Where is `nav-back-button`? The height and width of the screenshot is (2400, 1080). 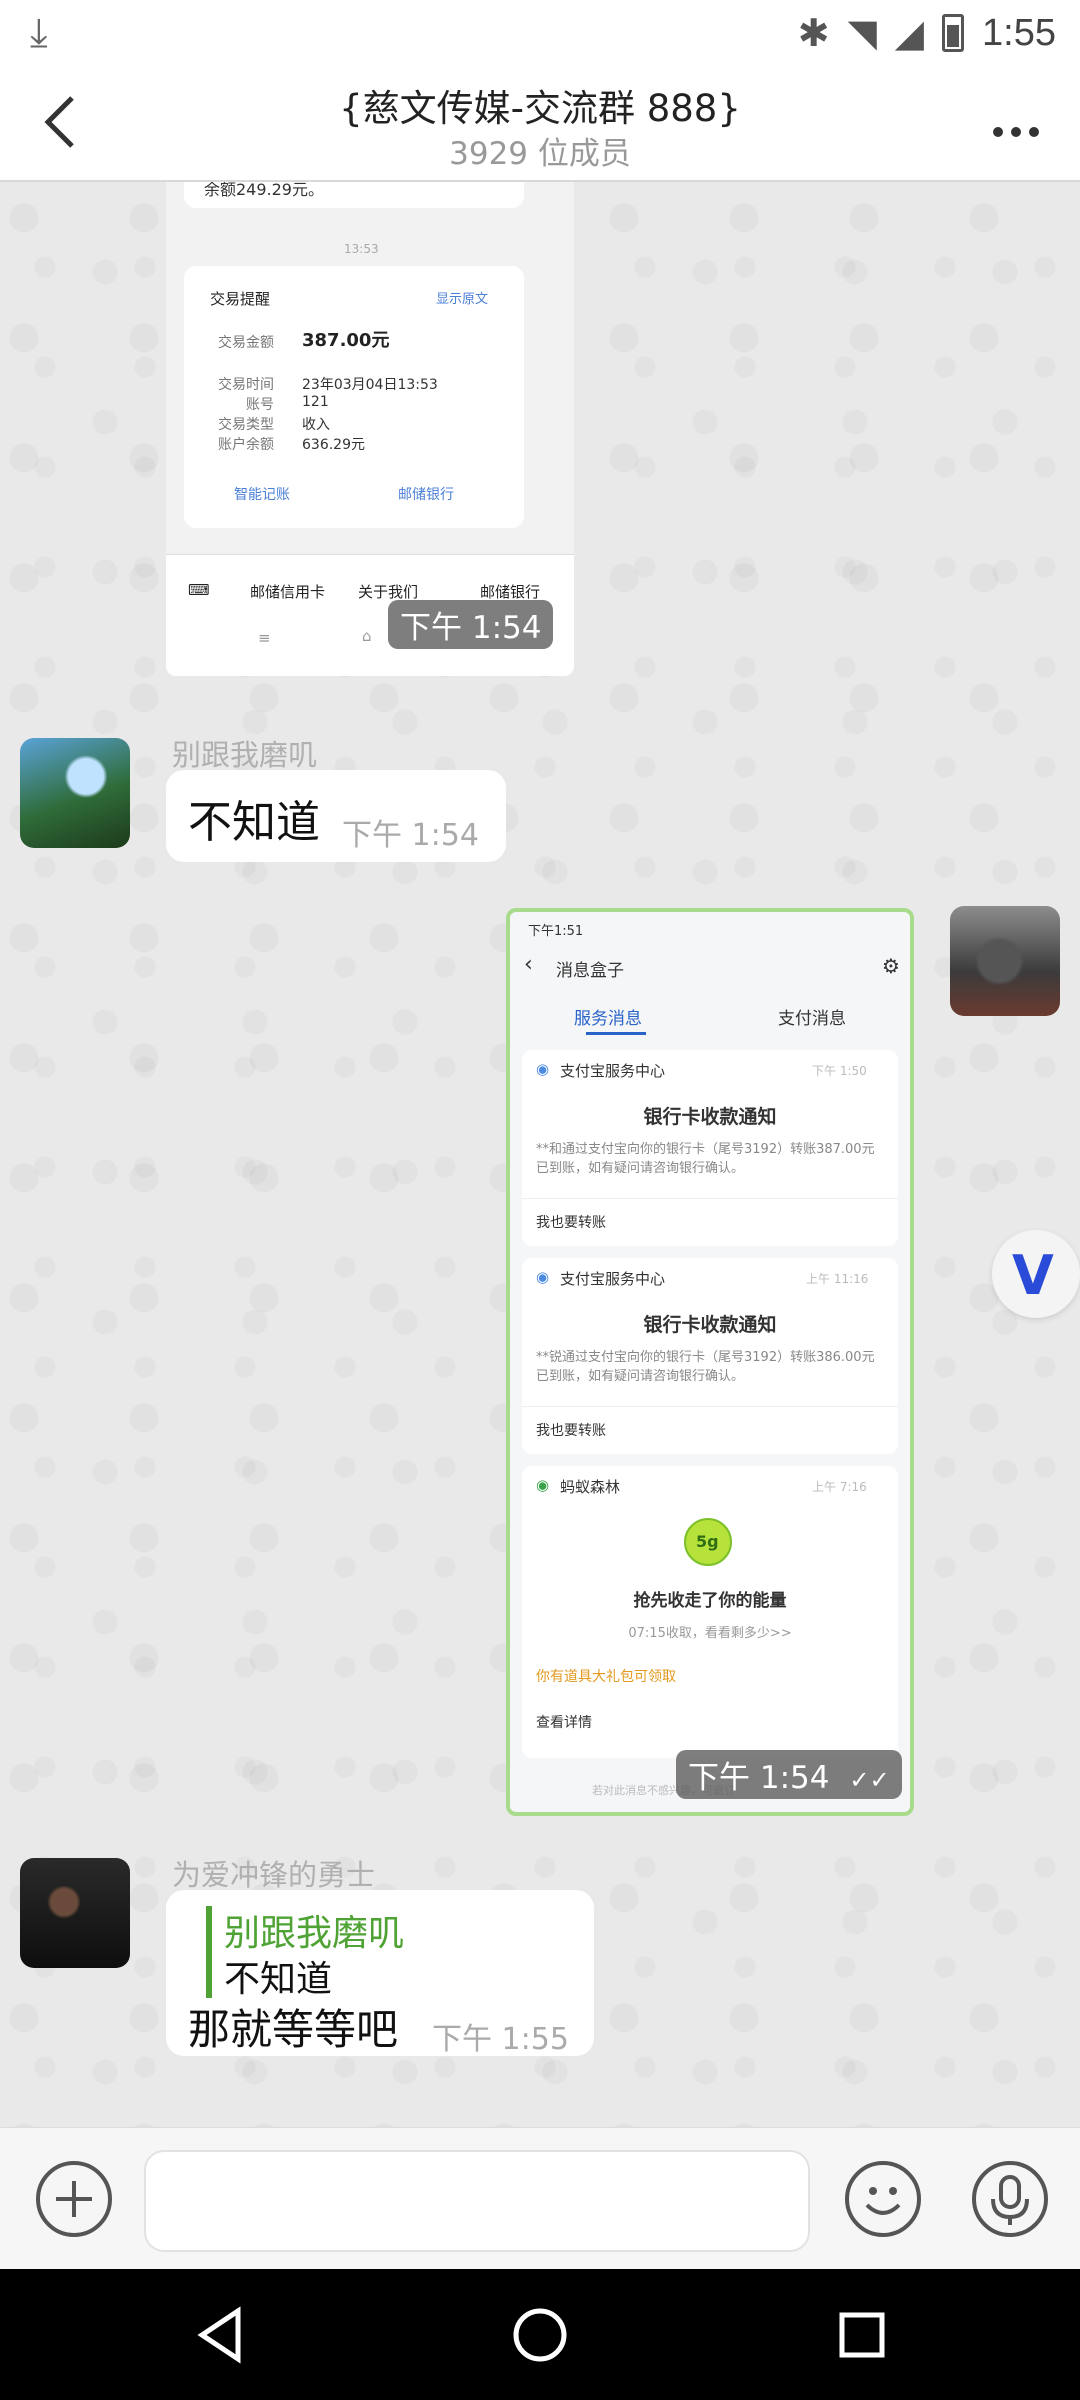 nav-back-button is located at coordinates (222, 2335).